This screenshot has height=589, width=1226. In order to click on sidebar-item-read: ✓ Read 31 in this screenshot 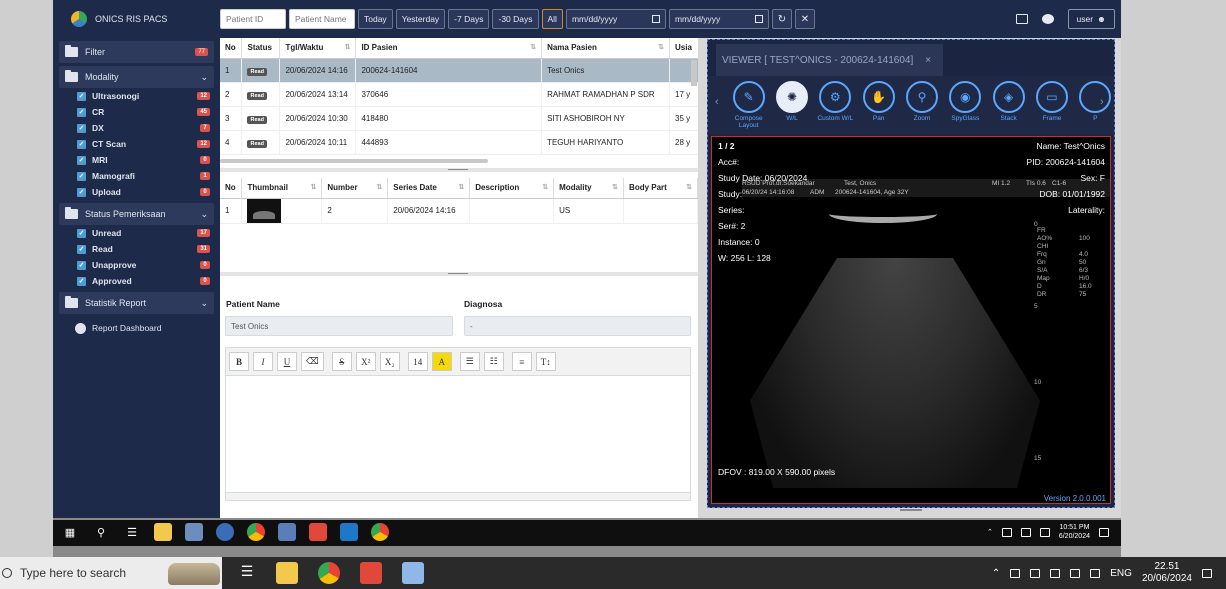, I will do `click(136, 249)`.